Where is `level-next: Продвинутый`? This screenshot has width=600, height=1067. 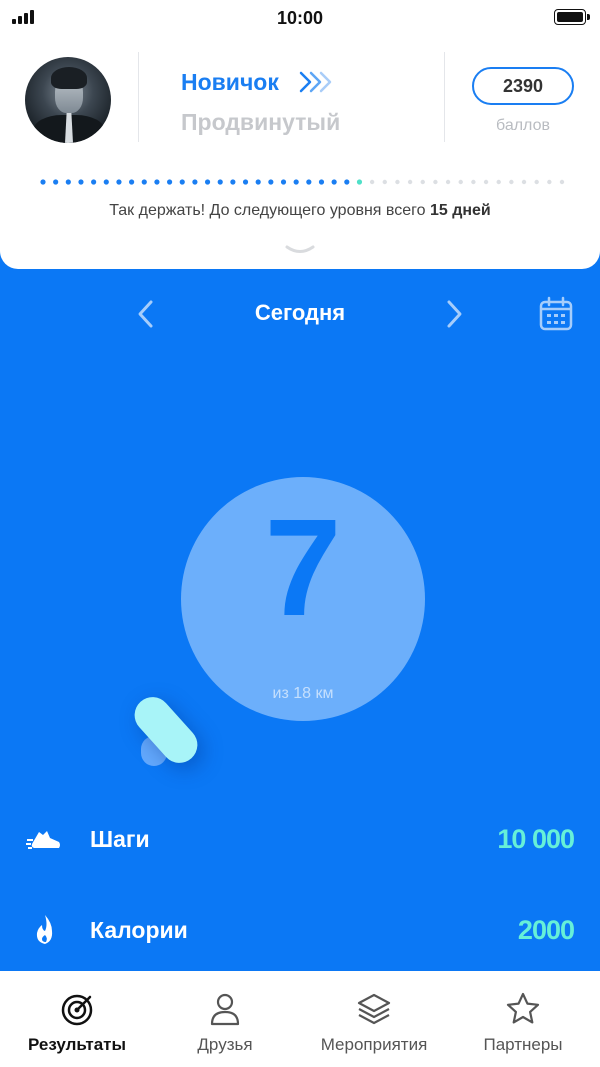 level-next: Продвинутый is located at coordinates (261, 122).